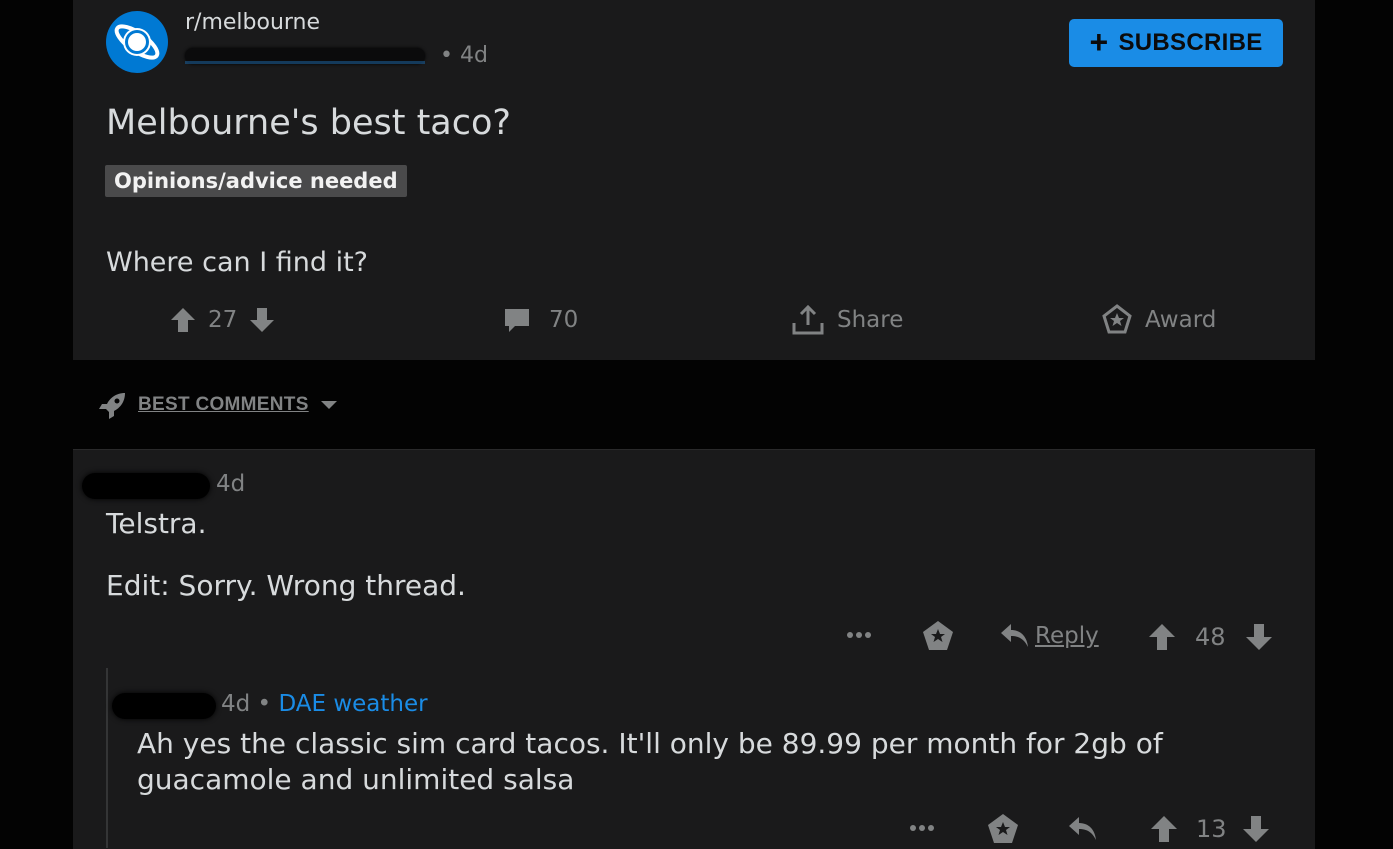 This screenshot has width=1393, height=849. I want to click on post-title: Melbourne's best taco?, so click(308, 123).